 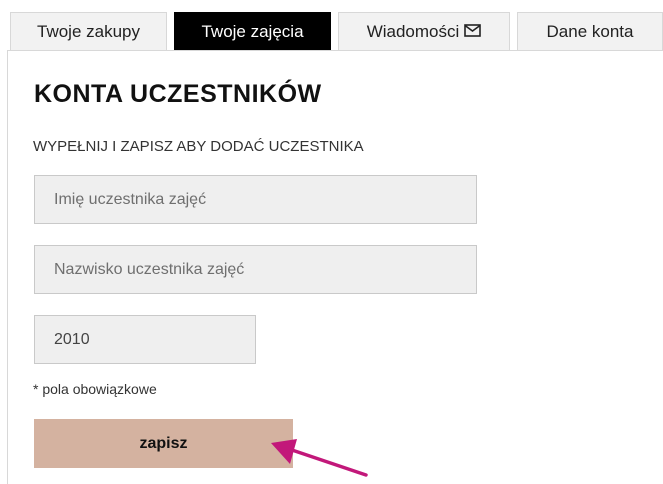 What do you see at coordinates (145, 339) in the screenshot?
I see `birth-year-input` at bounding box center [145, 339].